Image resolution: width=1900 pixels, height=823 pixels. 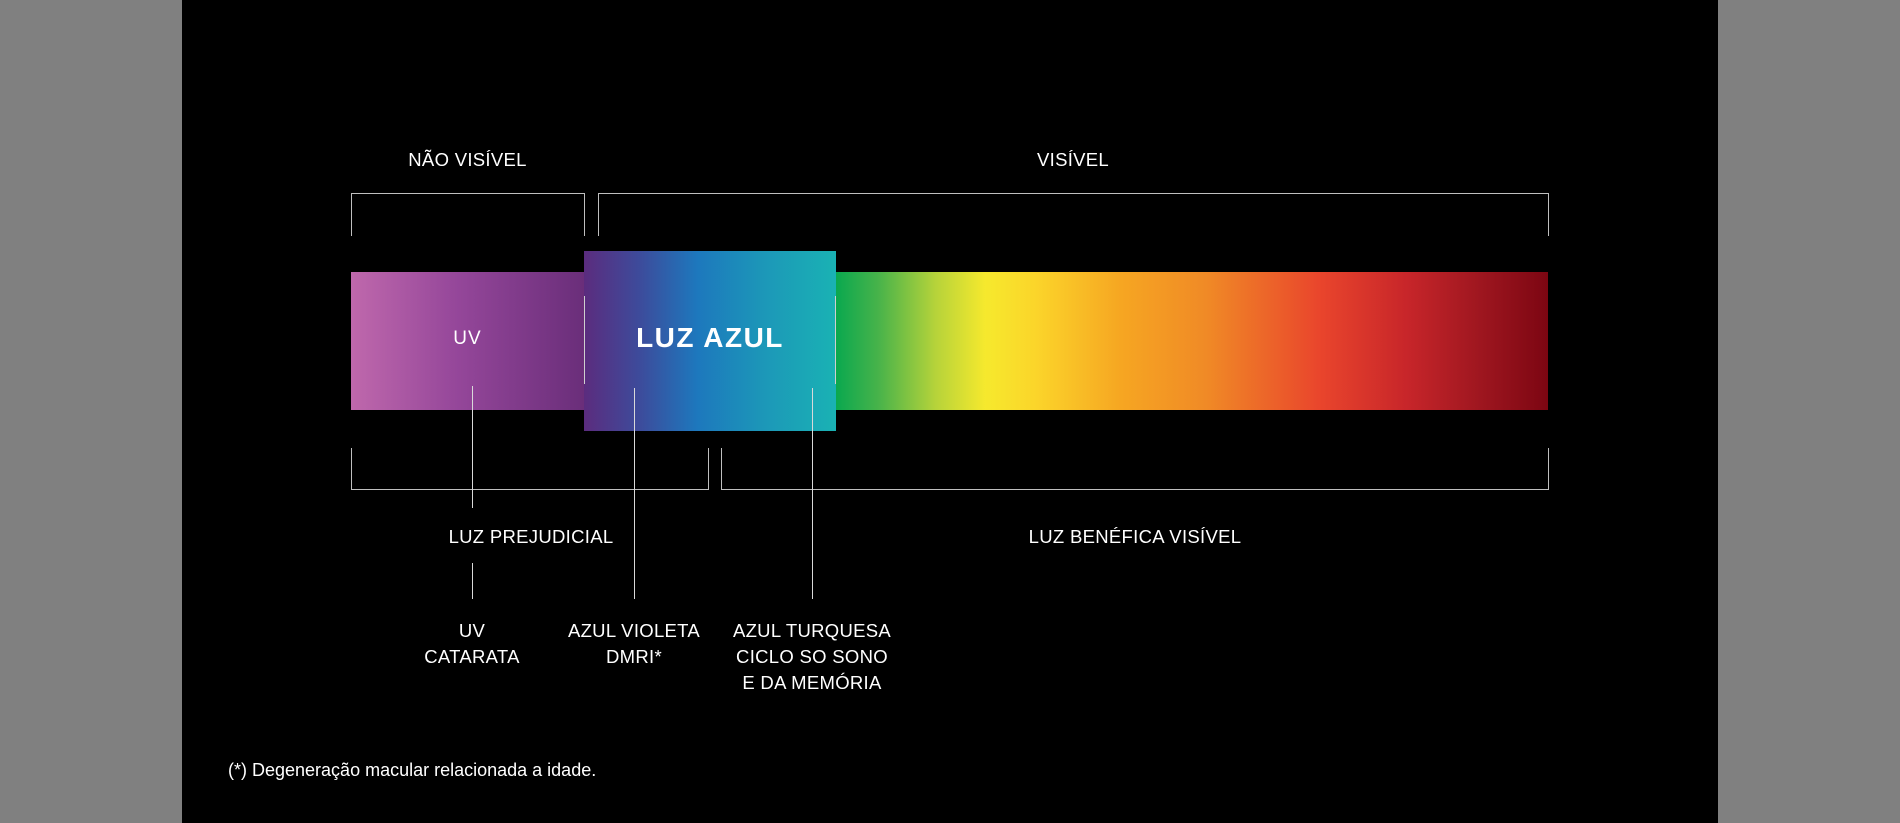 I want to click on not-visible-label: NÃO VISÍVEL, so click(x=467, y=159).